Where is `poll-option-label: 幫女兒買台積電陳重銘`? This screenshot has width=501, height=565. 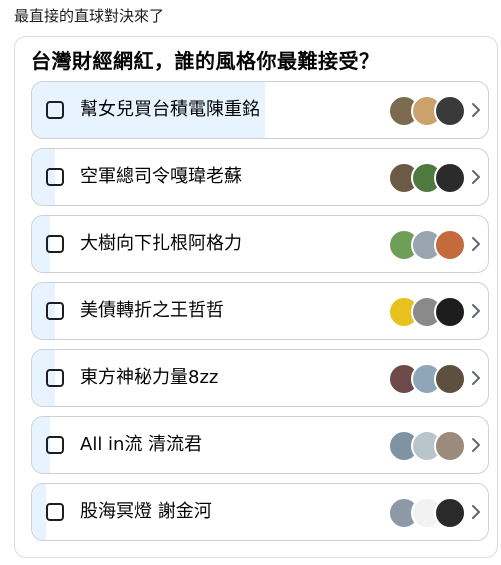
poll-option-label: 幫女兒買台積電陳重銘 is located at coordinates (170, 109).